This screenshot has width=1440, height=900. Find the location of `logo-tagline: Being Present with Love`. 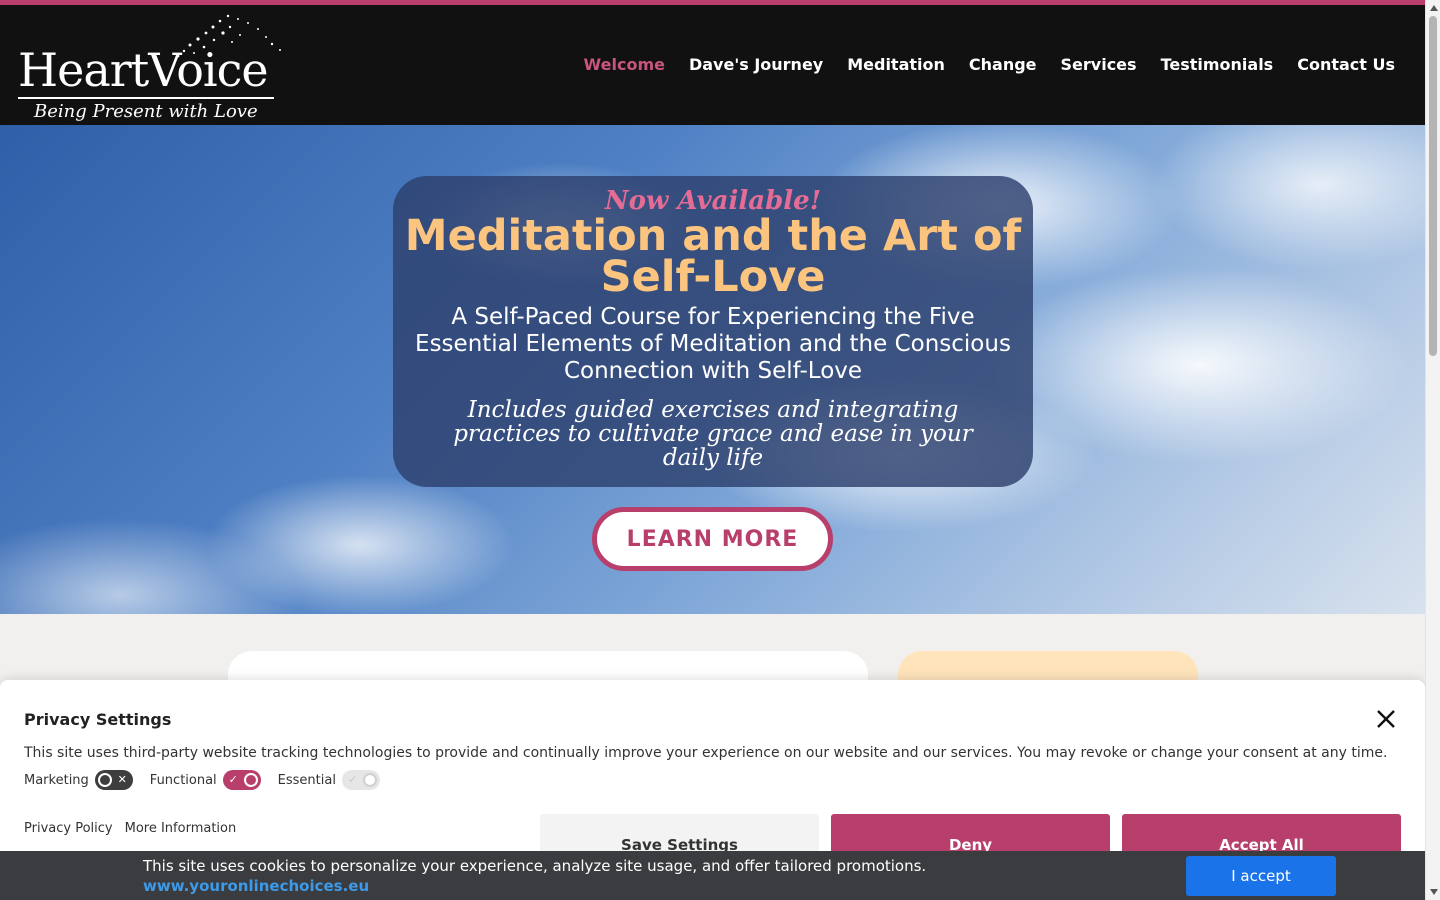

logo-tagline: Being Present with Love is located at coordinates (146, 111).